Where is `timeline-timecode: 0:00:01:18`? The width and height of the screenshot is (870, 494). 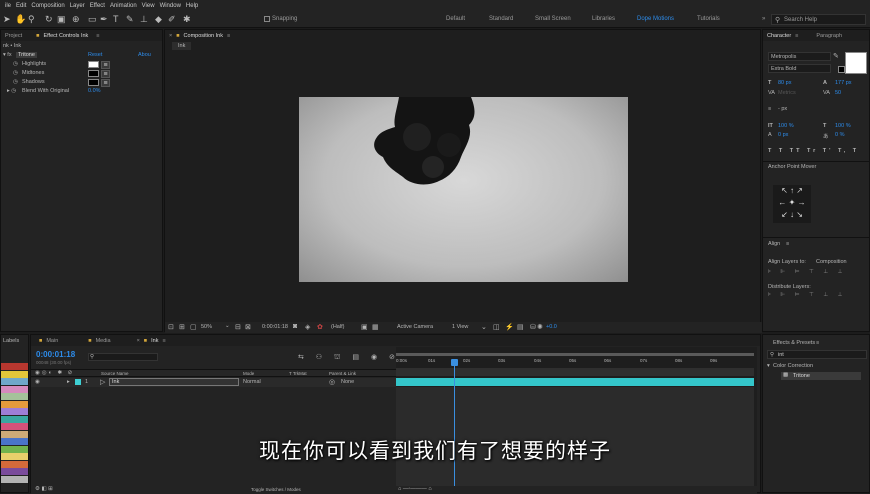
timeline-timecode: 0:00:01:18 is located at coordinates (55, 354).